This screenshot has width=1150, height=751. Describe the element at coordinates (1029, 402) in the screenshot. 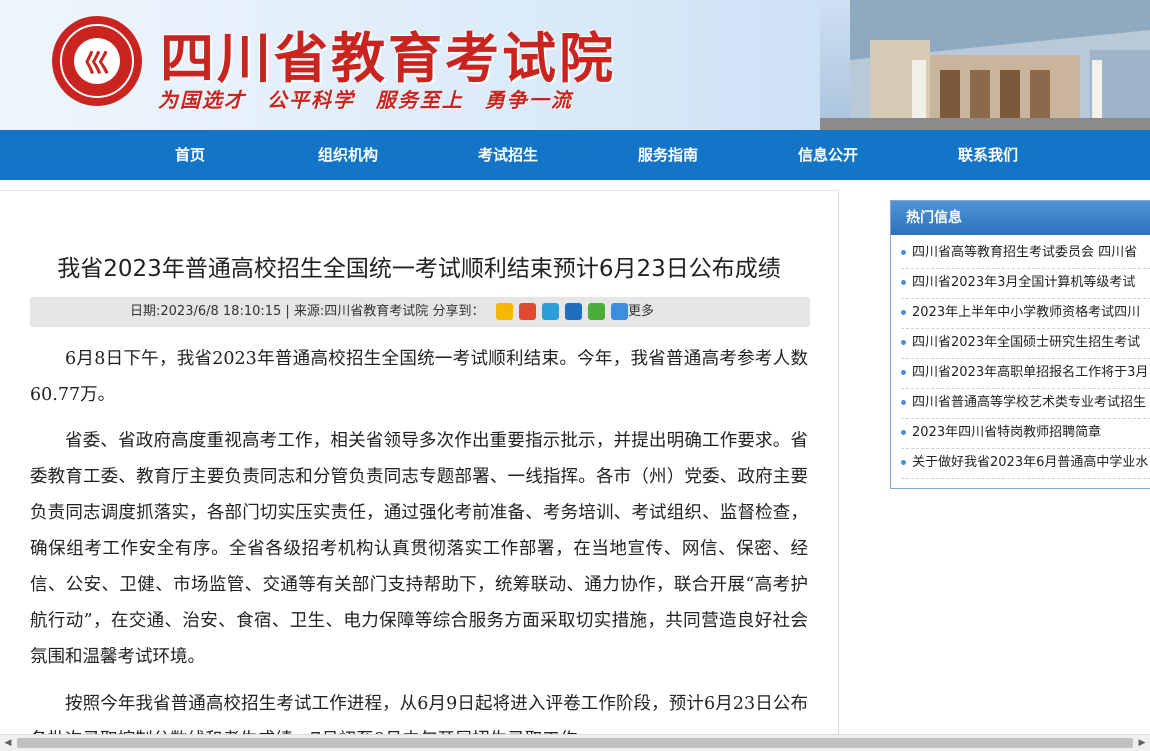

I see `hot-info-item-text: 四川省普通高等学校艺术类专业考试招生` at that location.